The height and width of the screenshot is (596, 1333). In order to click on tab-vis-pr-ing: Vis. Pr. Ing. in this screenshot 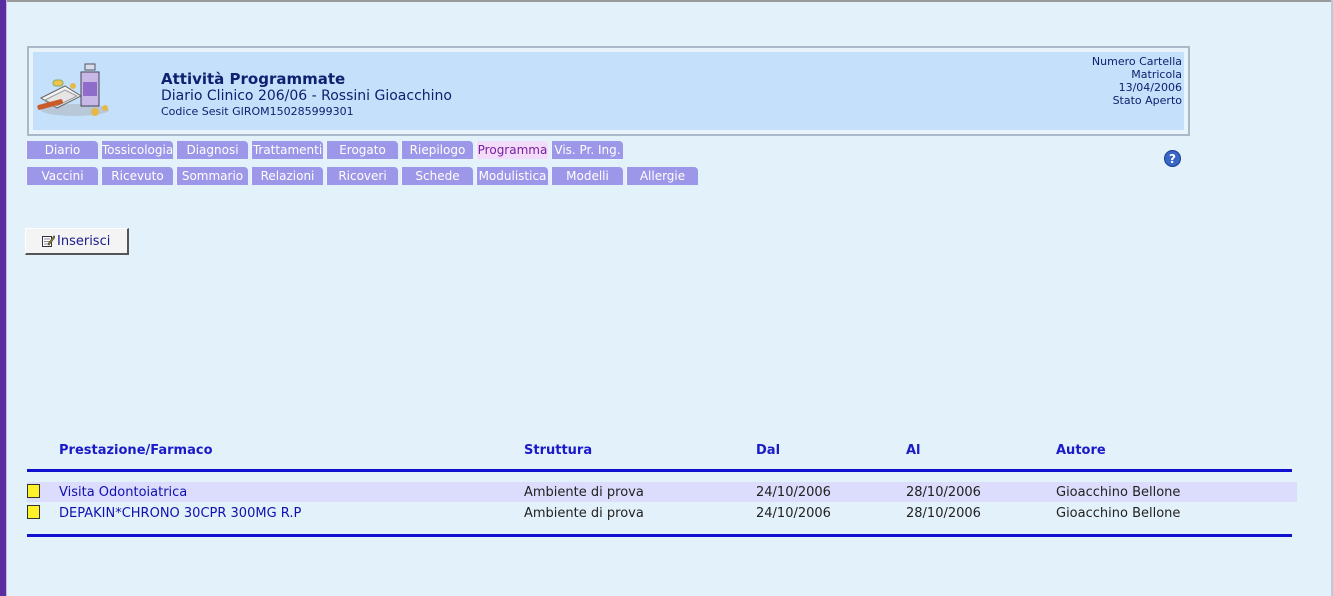, I will do `click(587, 150)`.